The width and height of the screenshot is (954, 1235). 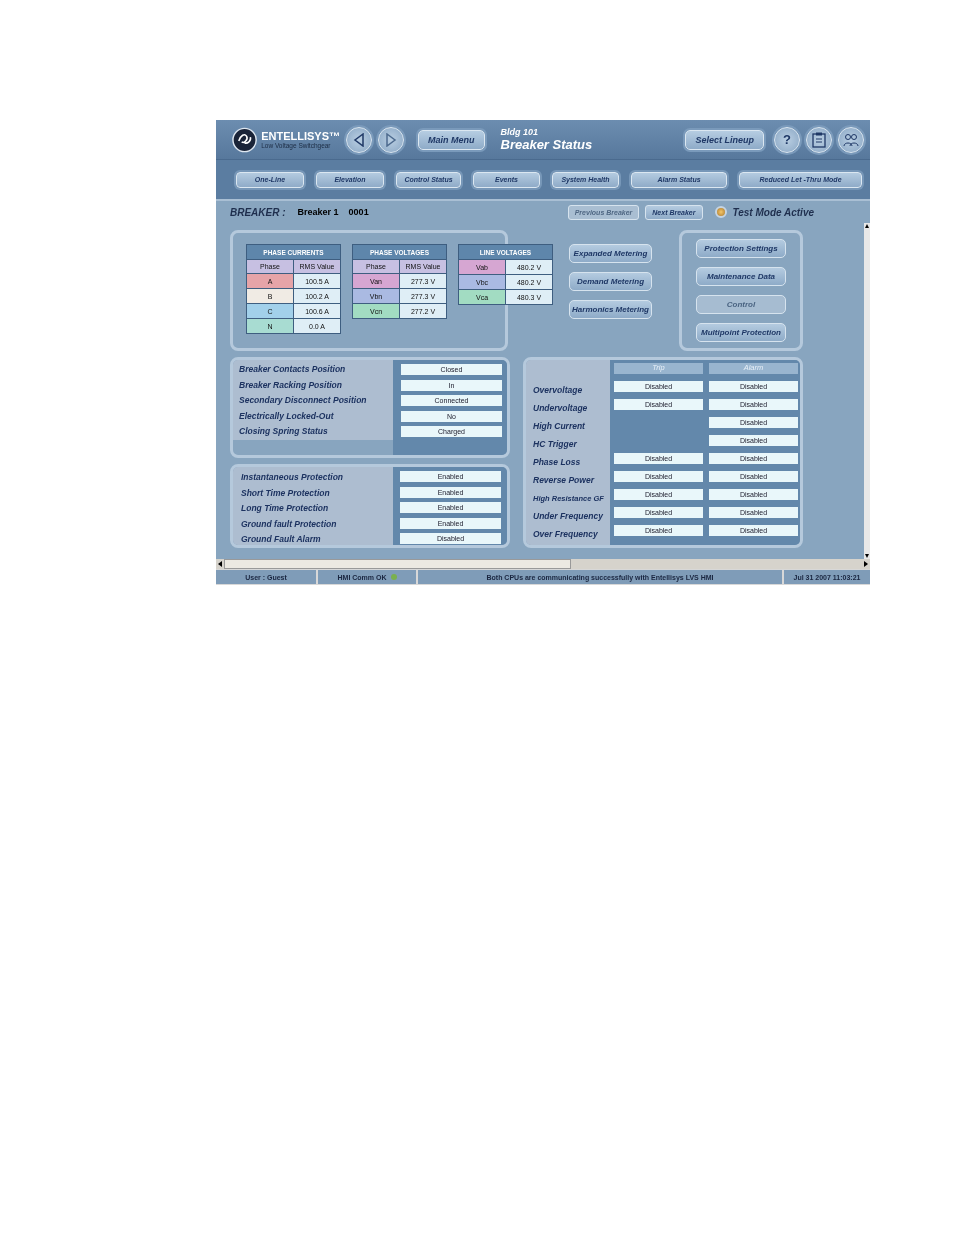 What do you see at coordinates (566, 534) in the screenshot?
I see `function-label: Over Frequency` at bounding box center [566, 534].